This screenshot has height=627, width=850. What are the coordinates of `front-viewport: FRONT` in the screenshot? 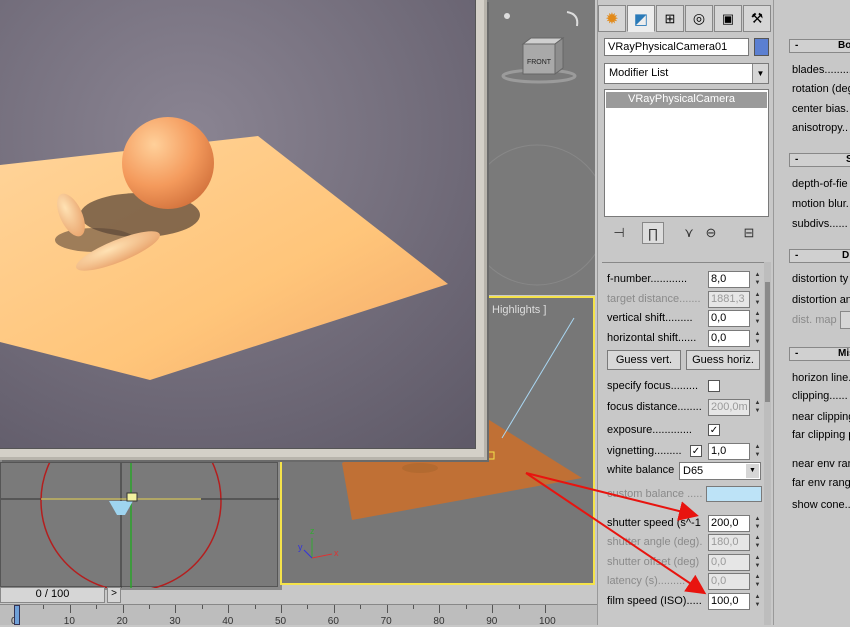 It's located at (541, 147).